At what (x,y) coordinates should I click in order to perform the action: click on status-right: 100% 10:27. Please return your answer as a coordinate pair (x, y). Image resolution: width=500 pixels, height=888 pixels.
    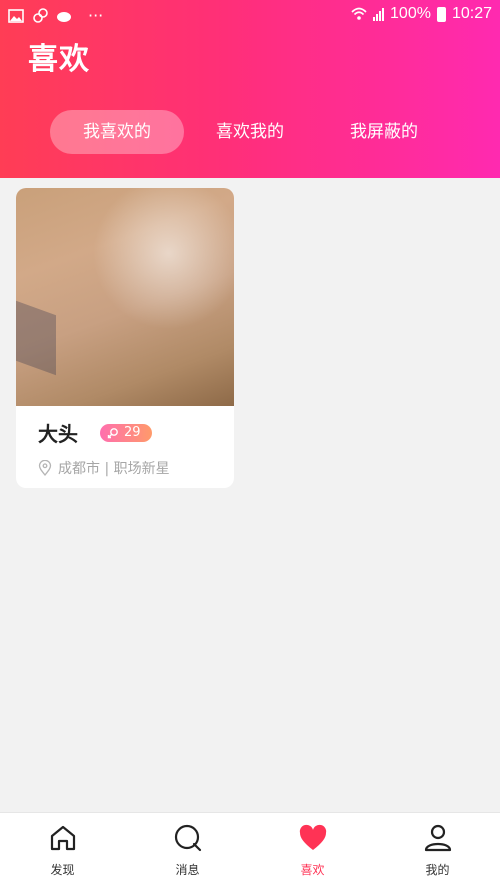
    Looking at the image, I should click on (421, 14).